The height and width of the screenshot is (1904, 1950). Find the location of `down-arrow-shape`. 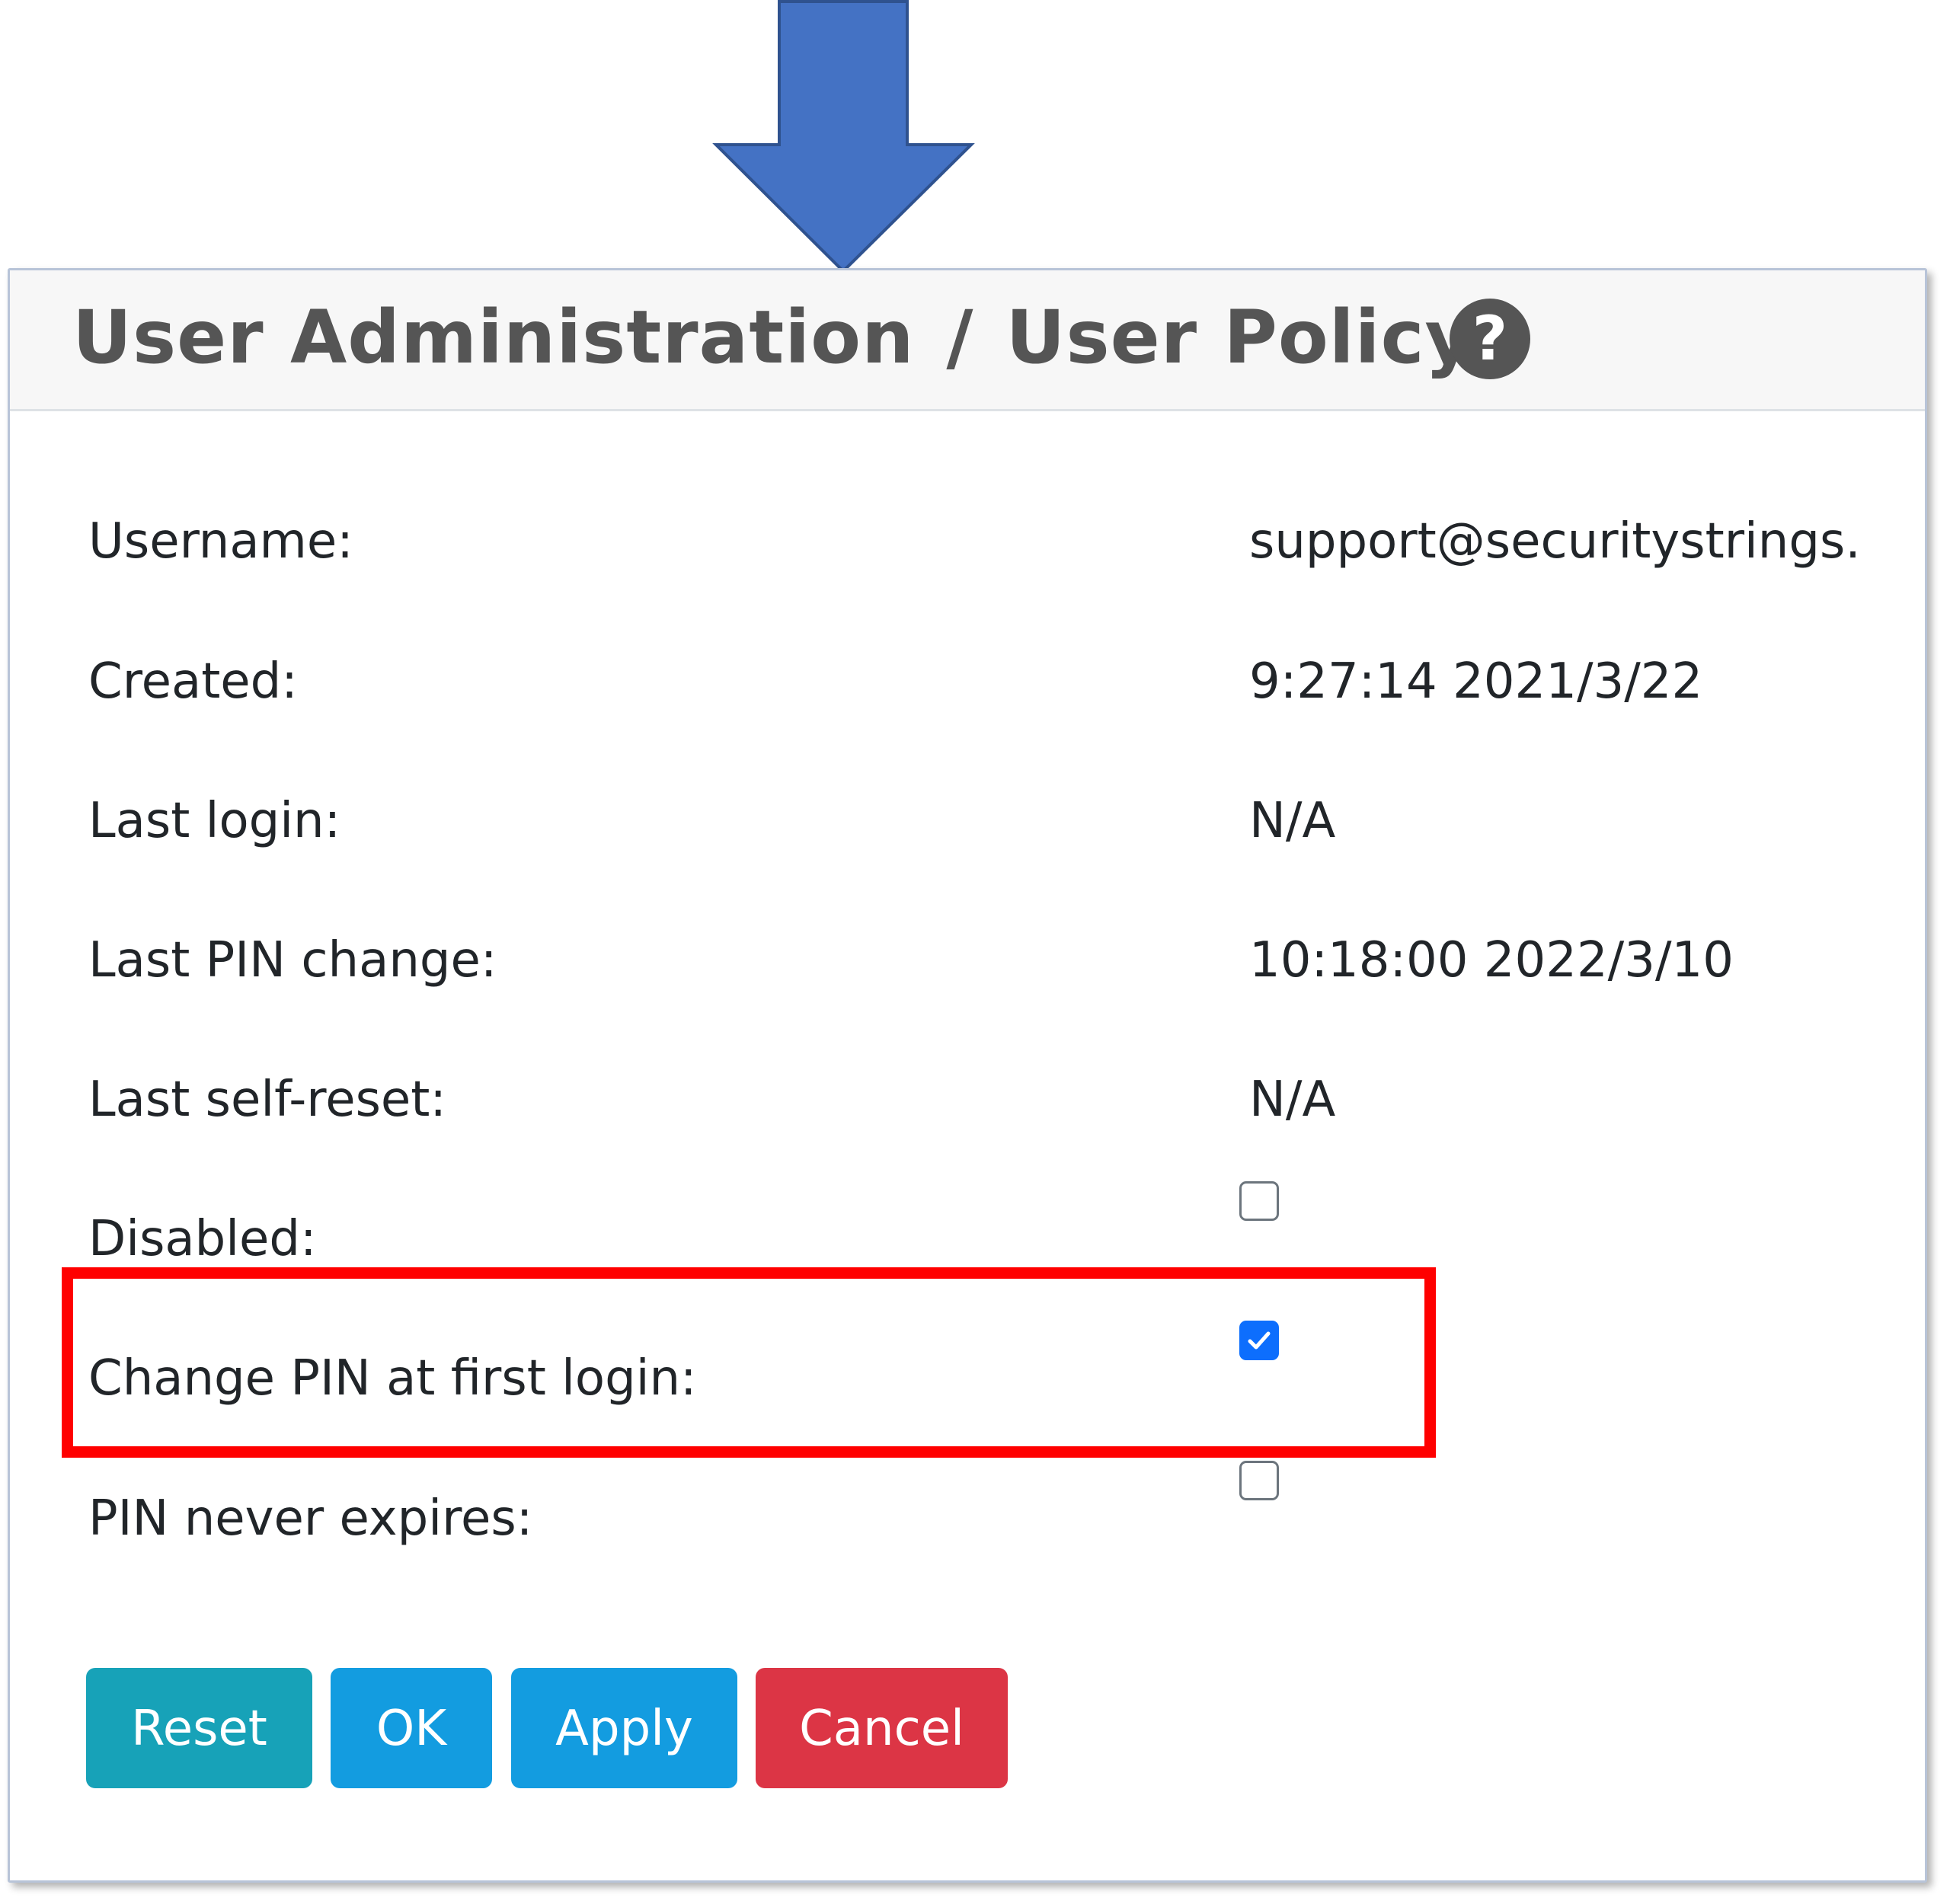

down-arrow-shape is located at coordinates (843, 136).